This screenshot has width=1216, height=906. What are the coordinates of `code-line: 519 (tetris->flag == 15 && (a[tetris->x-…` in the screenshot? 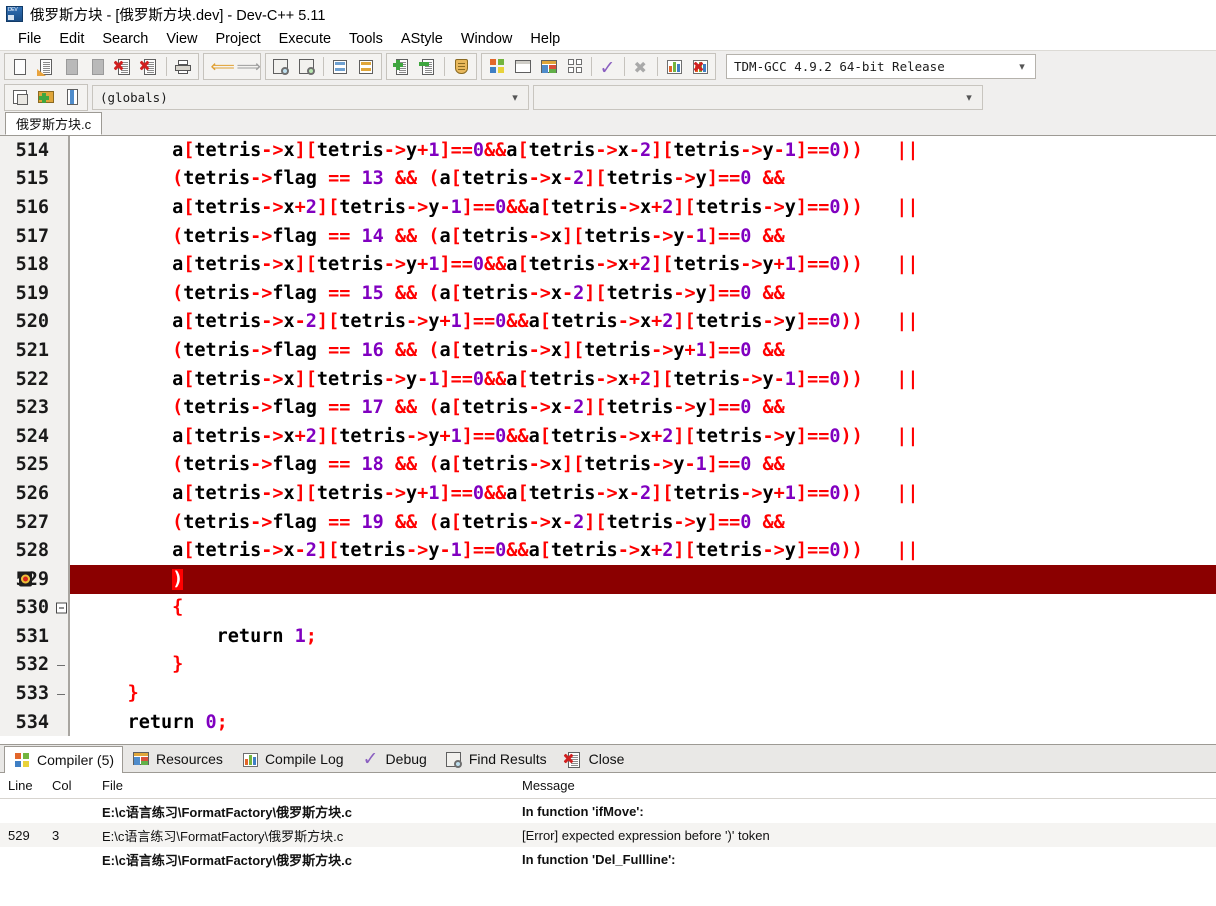 It's located at (608, 293).